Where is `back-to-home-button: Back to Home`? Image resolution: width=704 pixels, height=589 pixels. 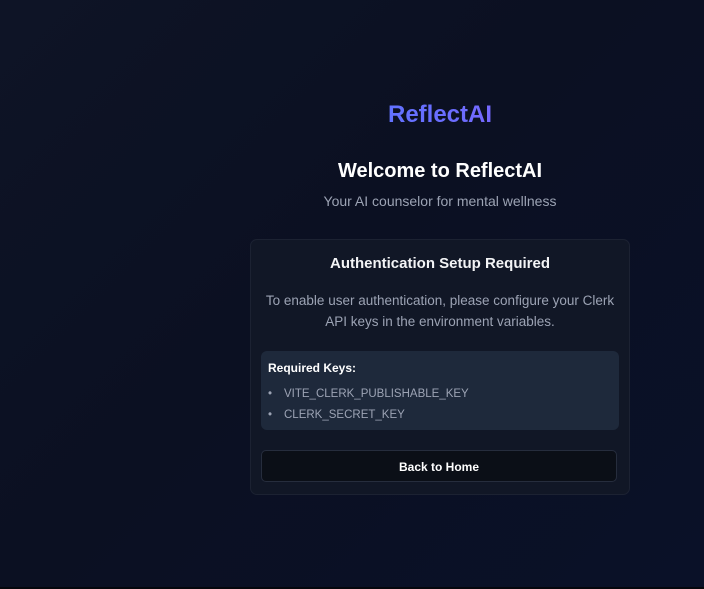 back-to-home-button: Back to Home is located at coordinates (439, 466).